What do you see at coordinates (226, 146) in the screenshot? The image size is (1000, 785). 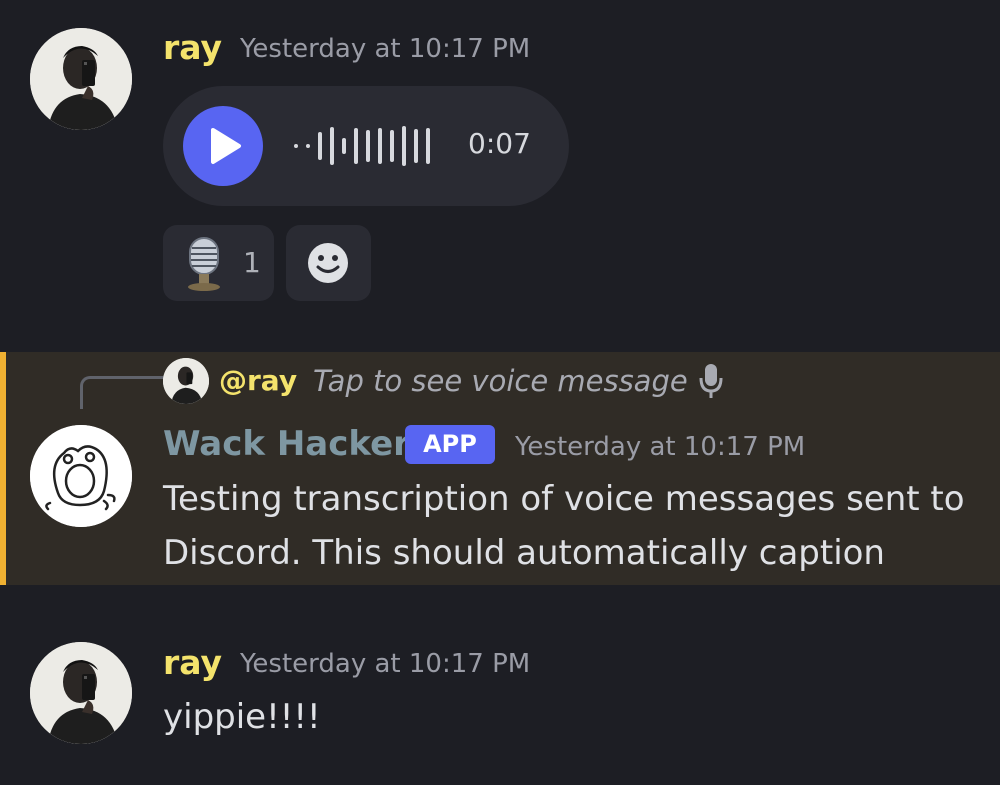 I see `play-icon` at bounding box center [226, 146].